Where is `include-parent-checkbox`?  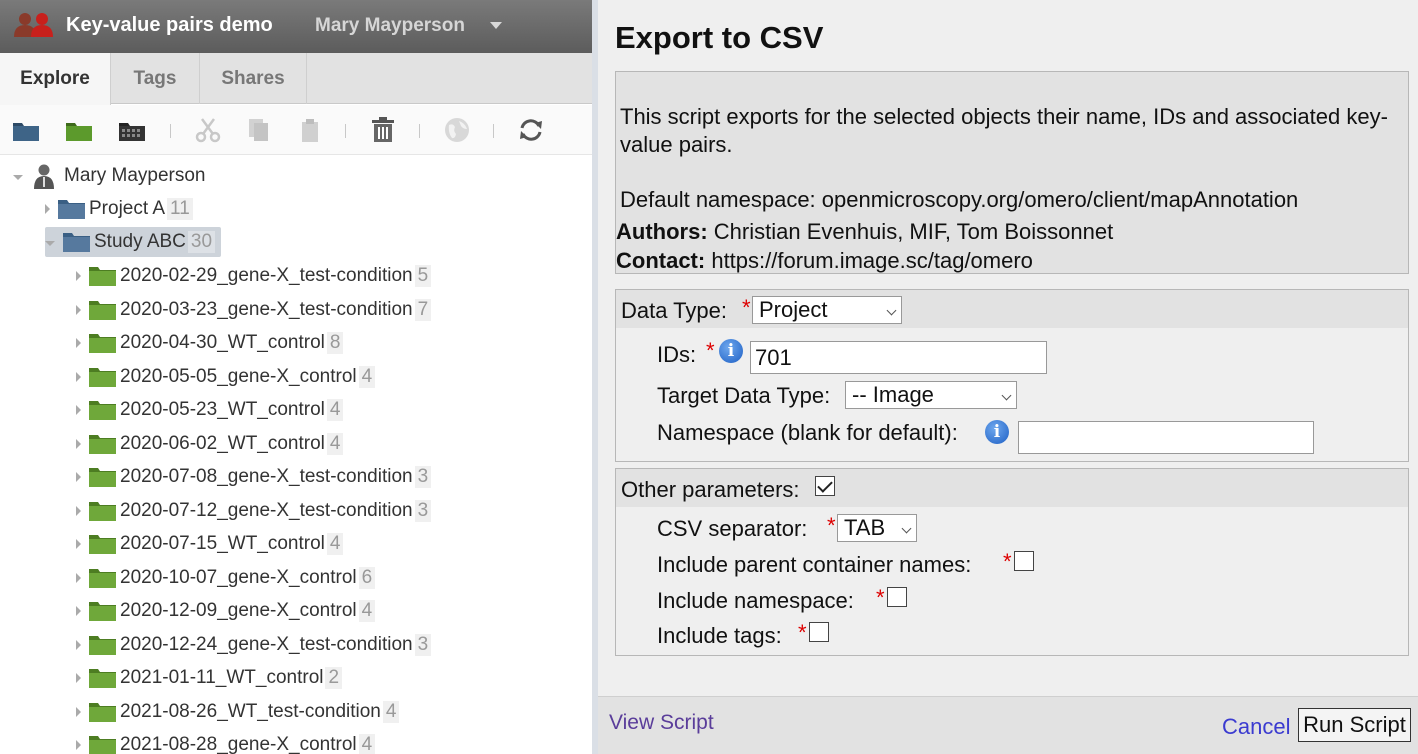 include-parent-checkbox is located at coordinates (1024, 561).